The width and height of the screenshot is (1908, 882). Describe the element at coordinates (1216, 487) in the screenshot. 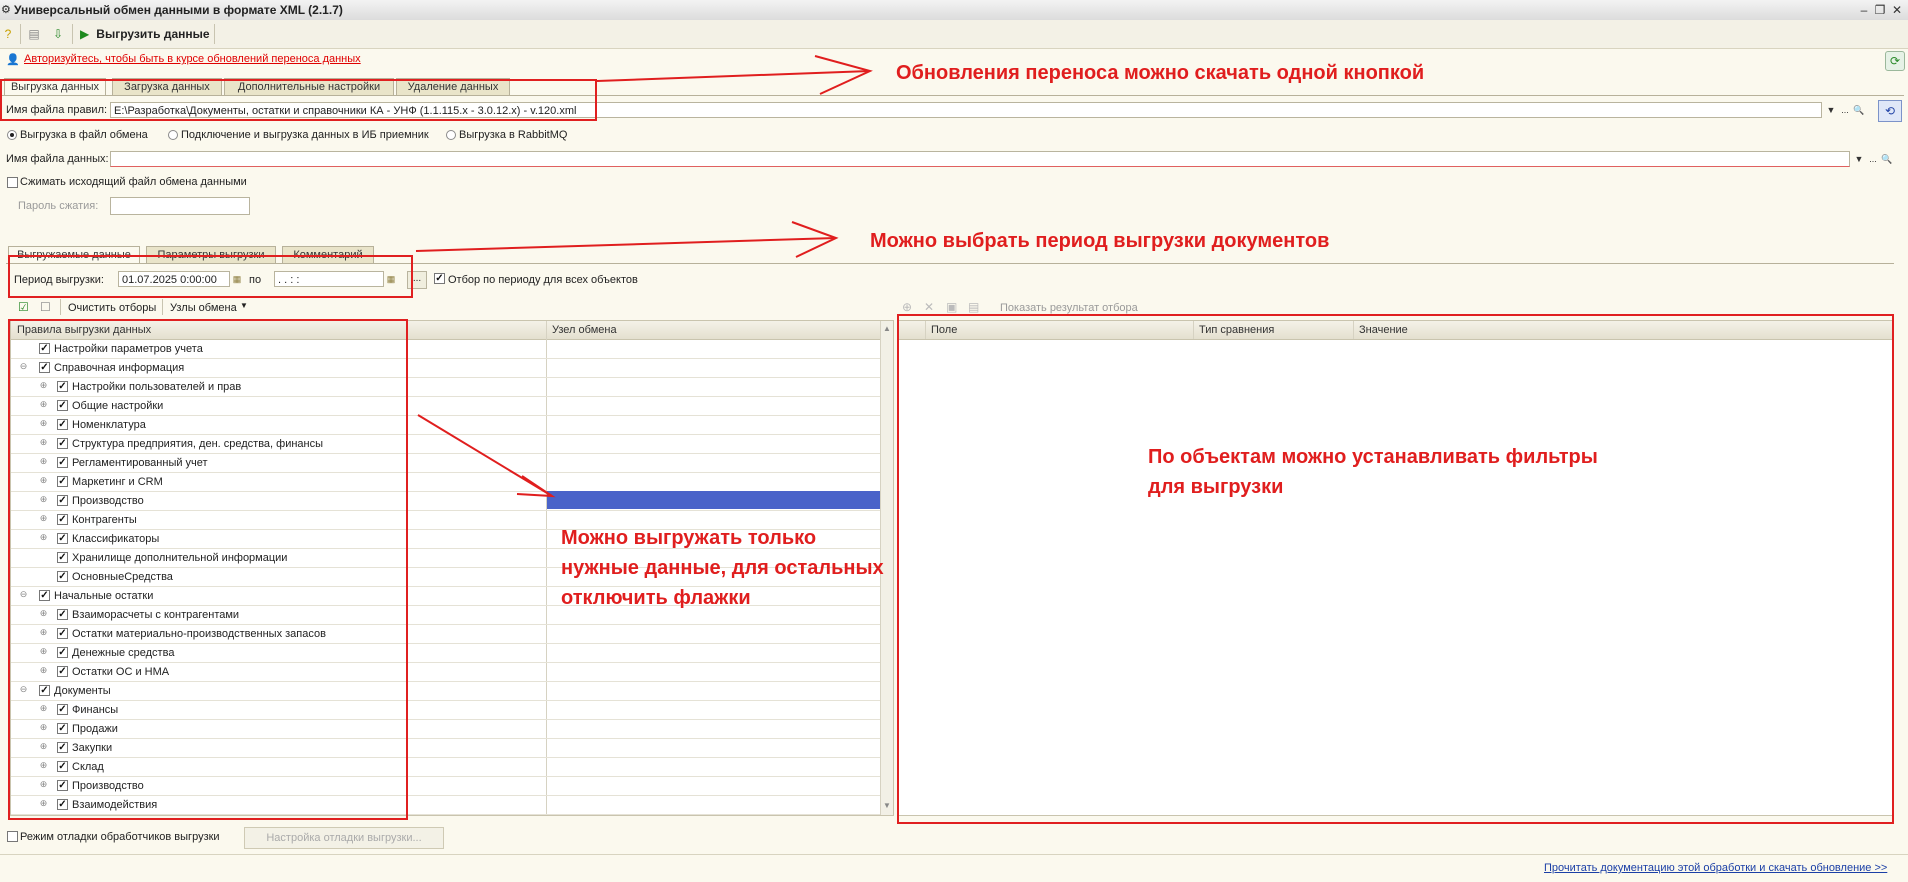

I see `annotation-filters-line: для выгрузки` at that location.